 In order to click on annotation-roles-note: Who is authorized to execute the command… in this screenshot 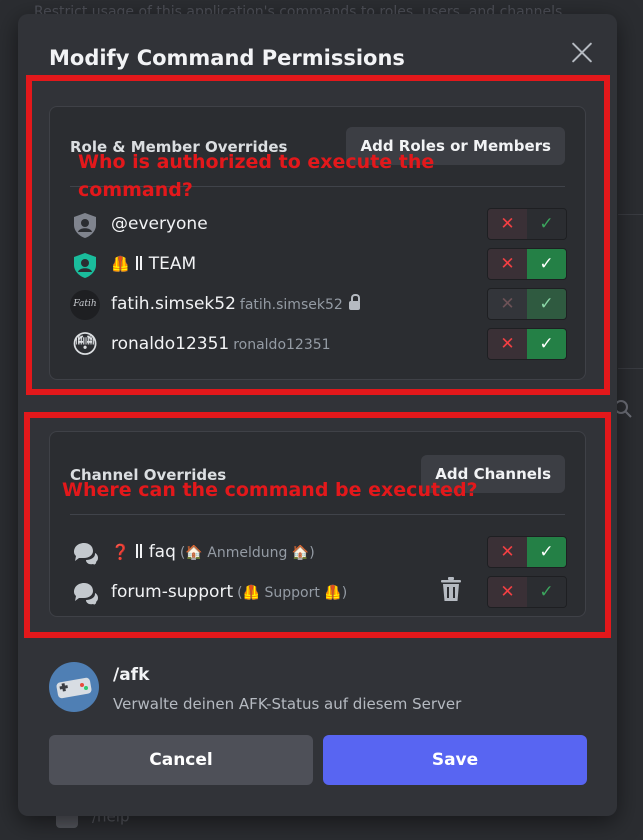, I will do `click(256, 176)`.